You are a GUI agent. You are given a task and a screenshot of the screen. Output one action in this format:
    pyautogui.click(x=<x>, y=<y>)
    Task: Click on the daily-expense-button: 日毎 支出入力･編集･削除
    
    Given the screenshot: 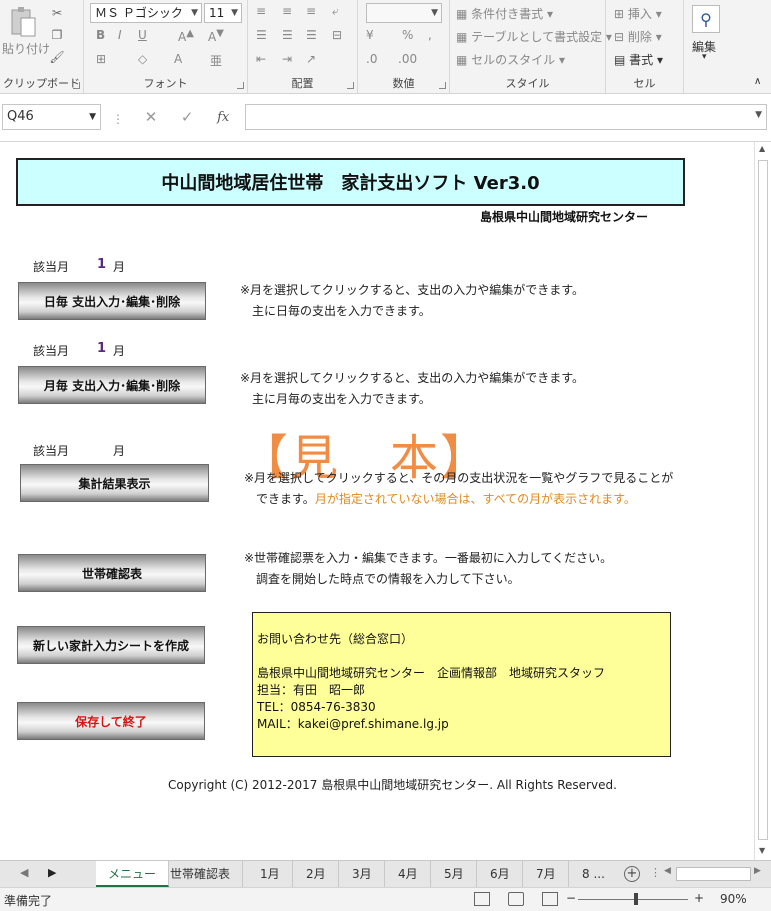 What is the action you would take?
    pyautogui.click(x=112, y=301)
    